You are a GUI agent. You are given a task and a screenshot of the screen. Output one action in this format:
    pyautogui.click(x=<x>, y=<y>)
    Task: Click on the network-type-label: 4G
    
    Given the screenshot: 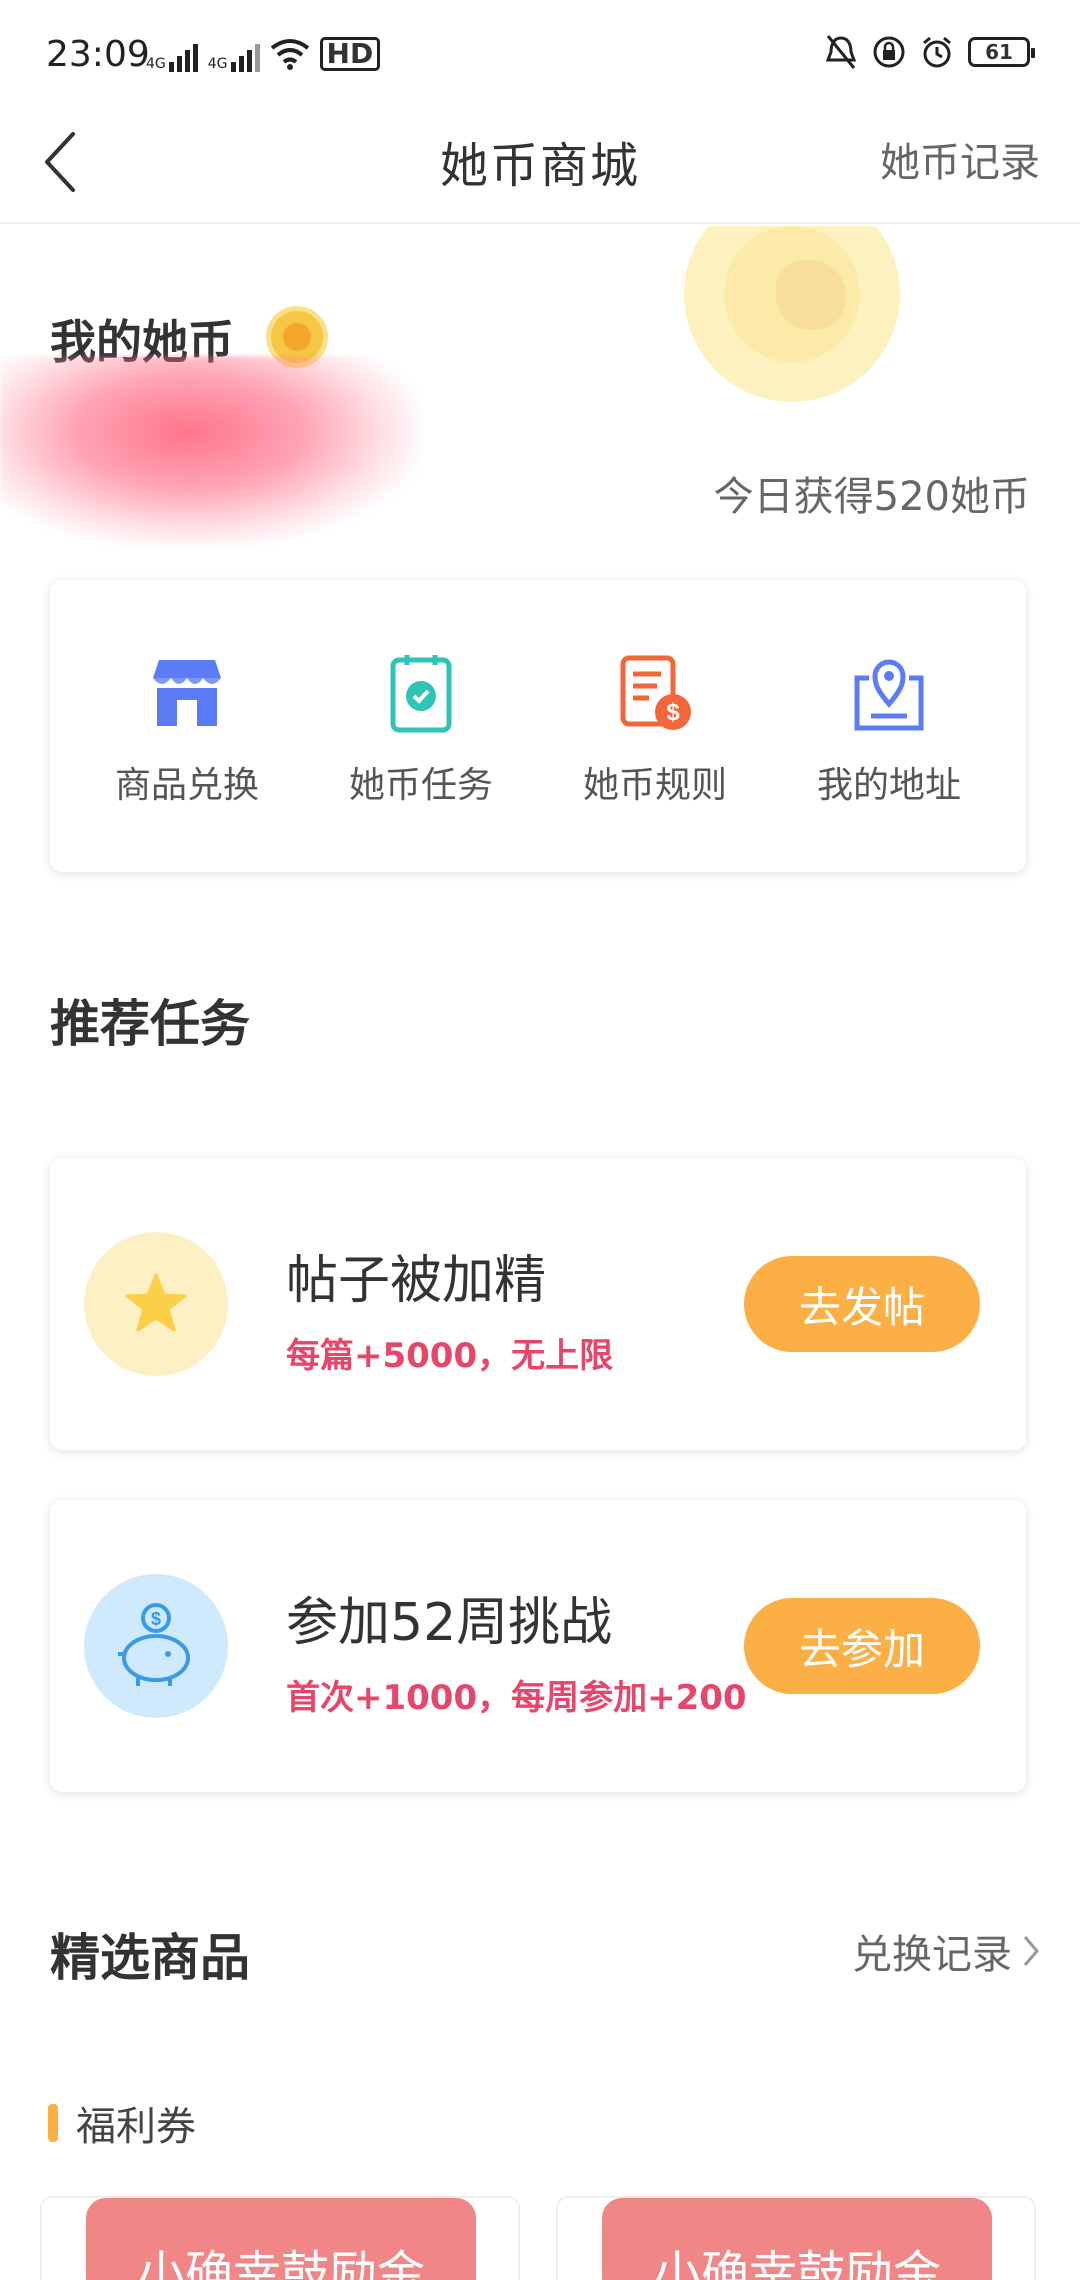 What is the action you would take?
    pyautogui.click(x=156, y=64)
    